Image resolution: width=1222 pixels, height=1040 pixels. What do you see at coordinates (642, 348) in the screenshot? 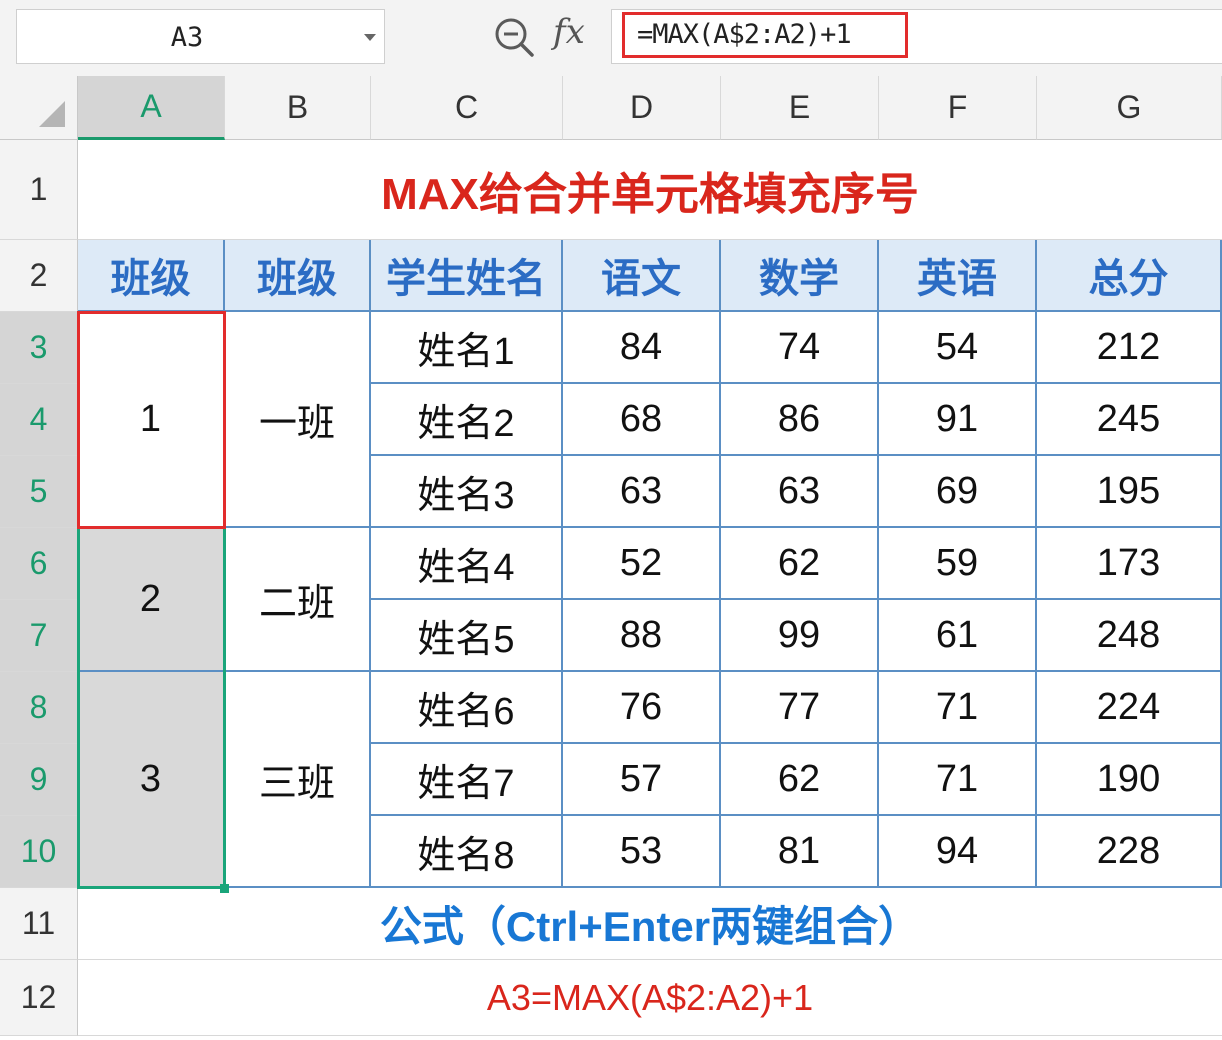
I see `student-chinese-cell: 84` at bounding box center [642, 348].